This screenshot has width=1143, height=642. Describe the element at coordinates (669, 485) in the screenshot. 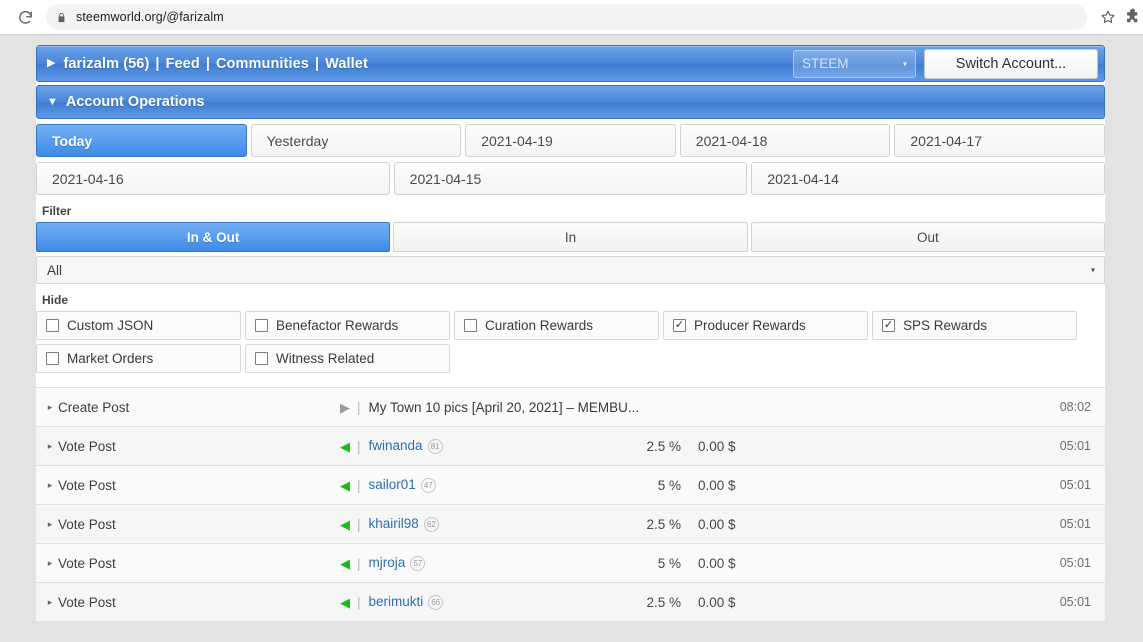

I see `vote-percent: 5 %` at that location.